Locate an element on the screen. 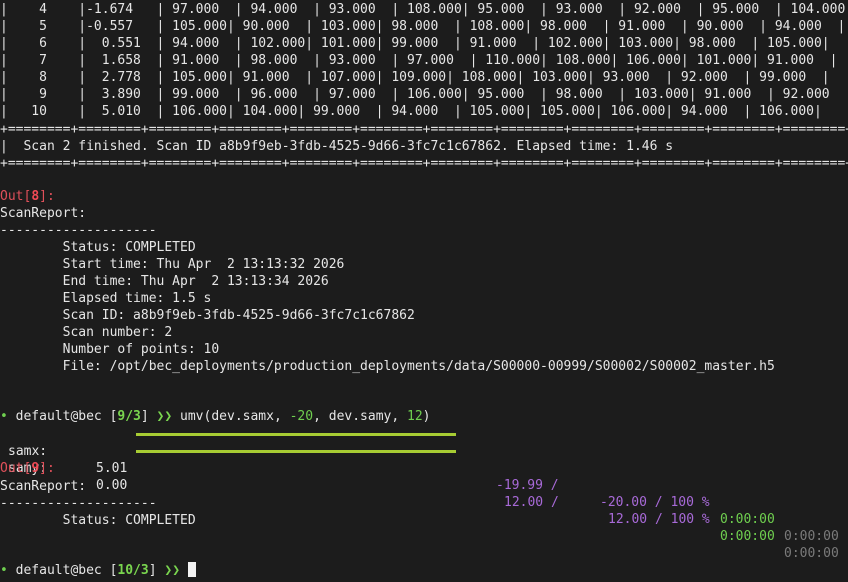  motor-current: -19.99 / is located at coordinates (527, 485).